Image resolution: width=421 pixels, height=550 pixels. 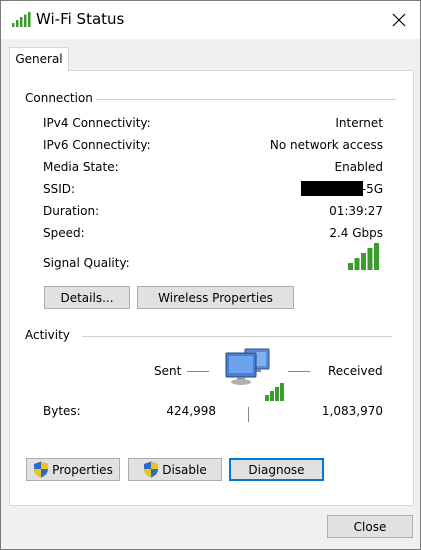 I want to click on close-button: Close, so click(x=370, y=526).